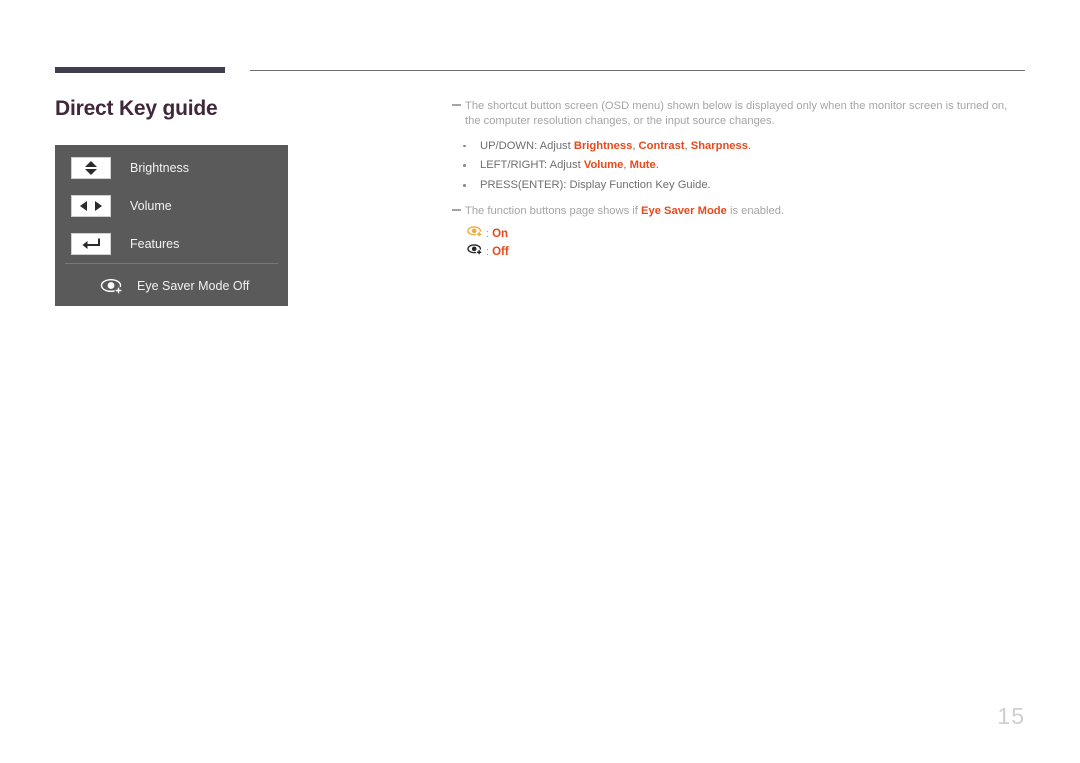 This screenshot has height=763, width=1080. I want to click on header-thin-rule, so click(637, 70).